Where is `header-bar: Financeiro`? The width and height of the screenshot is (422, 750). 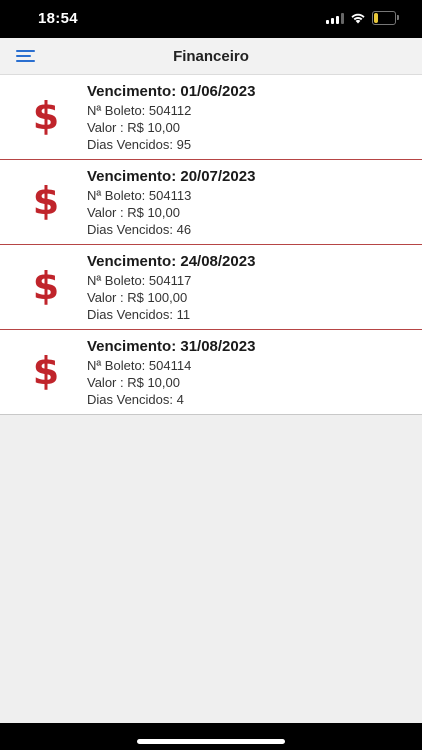 header-bar: Financeiro is located at coordinates (211, 56).